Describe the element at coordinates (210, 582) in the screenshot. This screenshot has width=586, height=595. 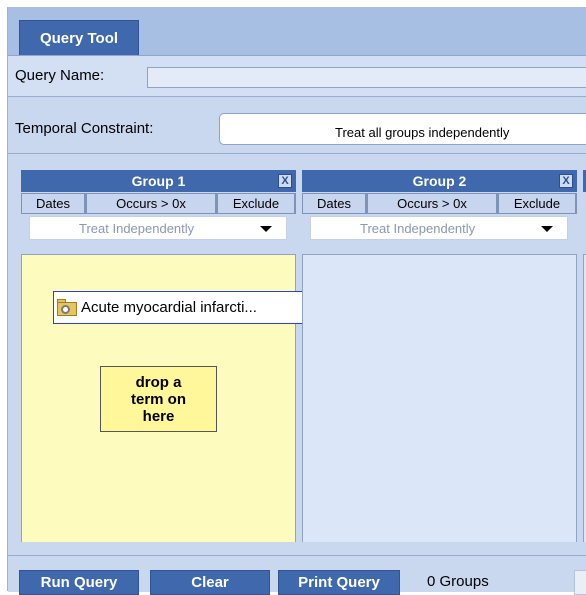
I see `clear-button: Clear` at that location.